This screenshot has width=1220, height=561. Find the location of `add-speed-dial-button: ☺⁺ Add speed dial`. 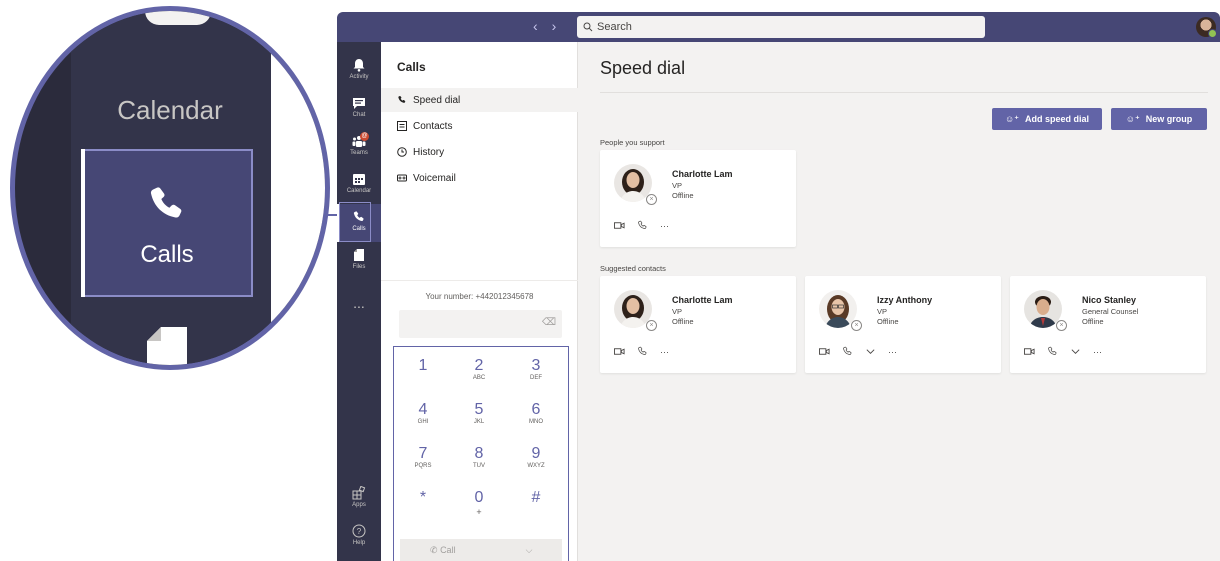

add-speed-dial-button: ☺⁺ Add speed dial is located at coordinates (1047, 119).